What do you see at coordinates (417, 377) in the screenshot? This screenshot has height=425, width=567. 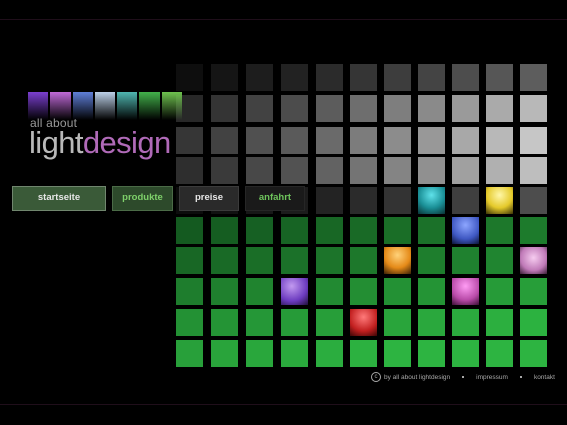 I see `footer-copyright: by all about lightdesign` at bounding box center [417, 377].